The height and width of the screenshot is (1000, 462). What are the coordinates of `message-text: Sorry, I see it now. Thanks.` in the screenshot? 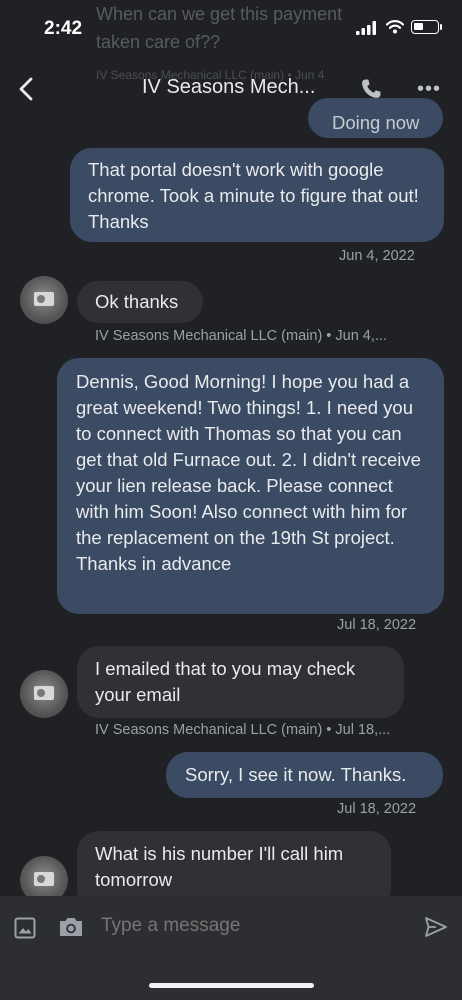 It's located at (296, 774).